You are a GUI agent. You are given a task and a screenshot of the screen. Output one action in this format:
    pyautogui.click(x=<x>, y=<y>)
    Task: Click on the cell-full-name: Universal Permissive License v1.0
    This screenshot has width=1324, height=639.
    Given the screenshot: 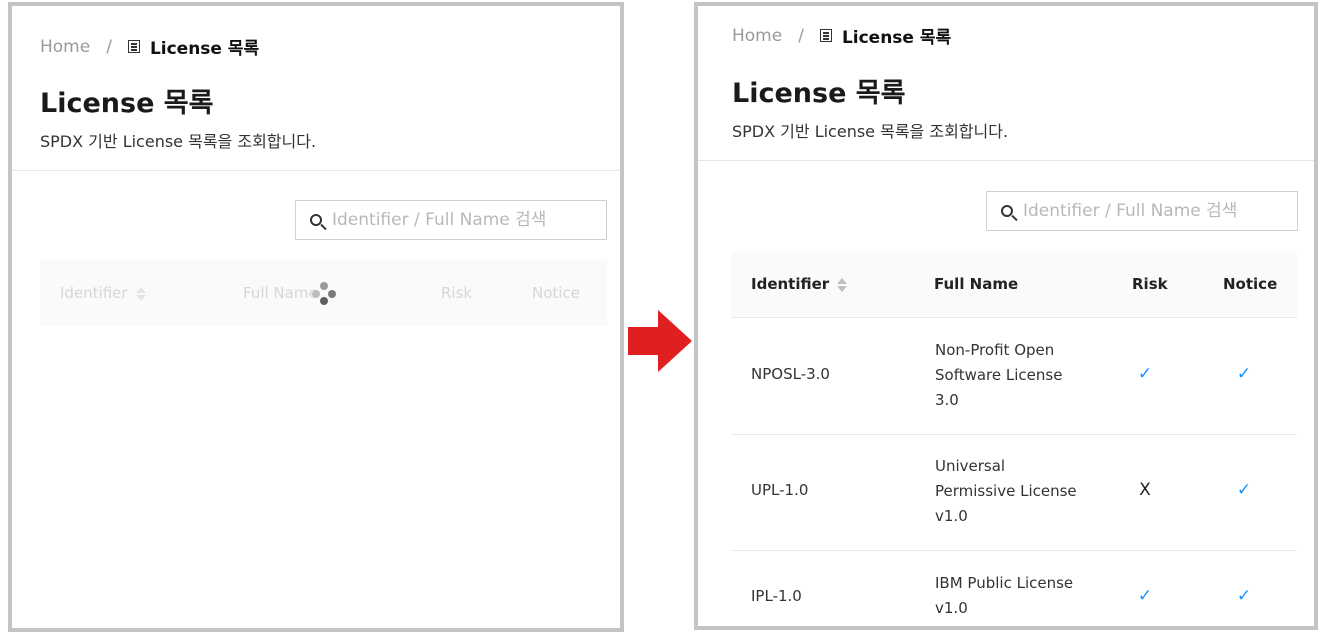 What is the action you would take?
    pyautogui.click(x=1006, y=491)
    